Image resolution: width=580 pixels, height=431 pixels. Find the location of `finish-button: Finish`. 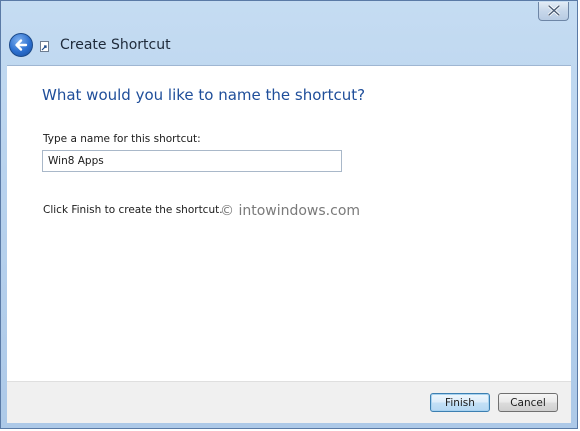

finish-button: Finish is located at coordinates (460, 402).